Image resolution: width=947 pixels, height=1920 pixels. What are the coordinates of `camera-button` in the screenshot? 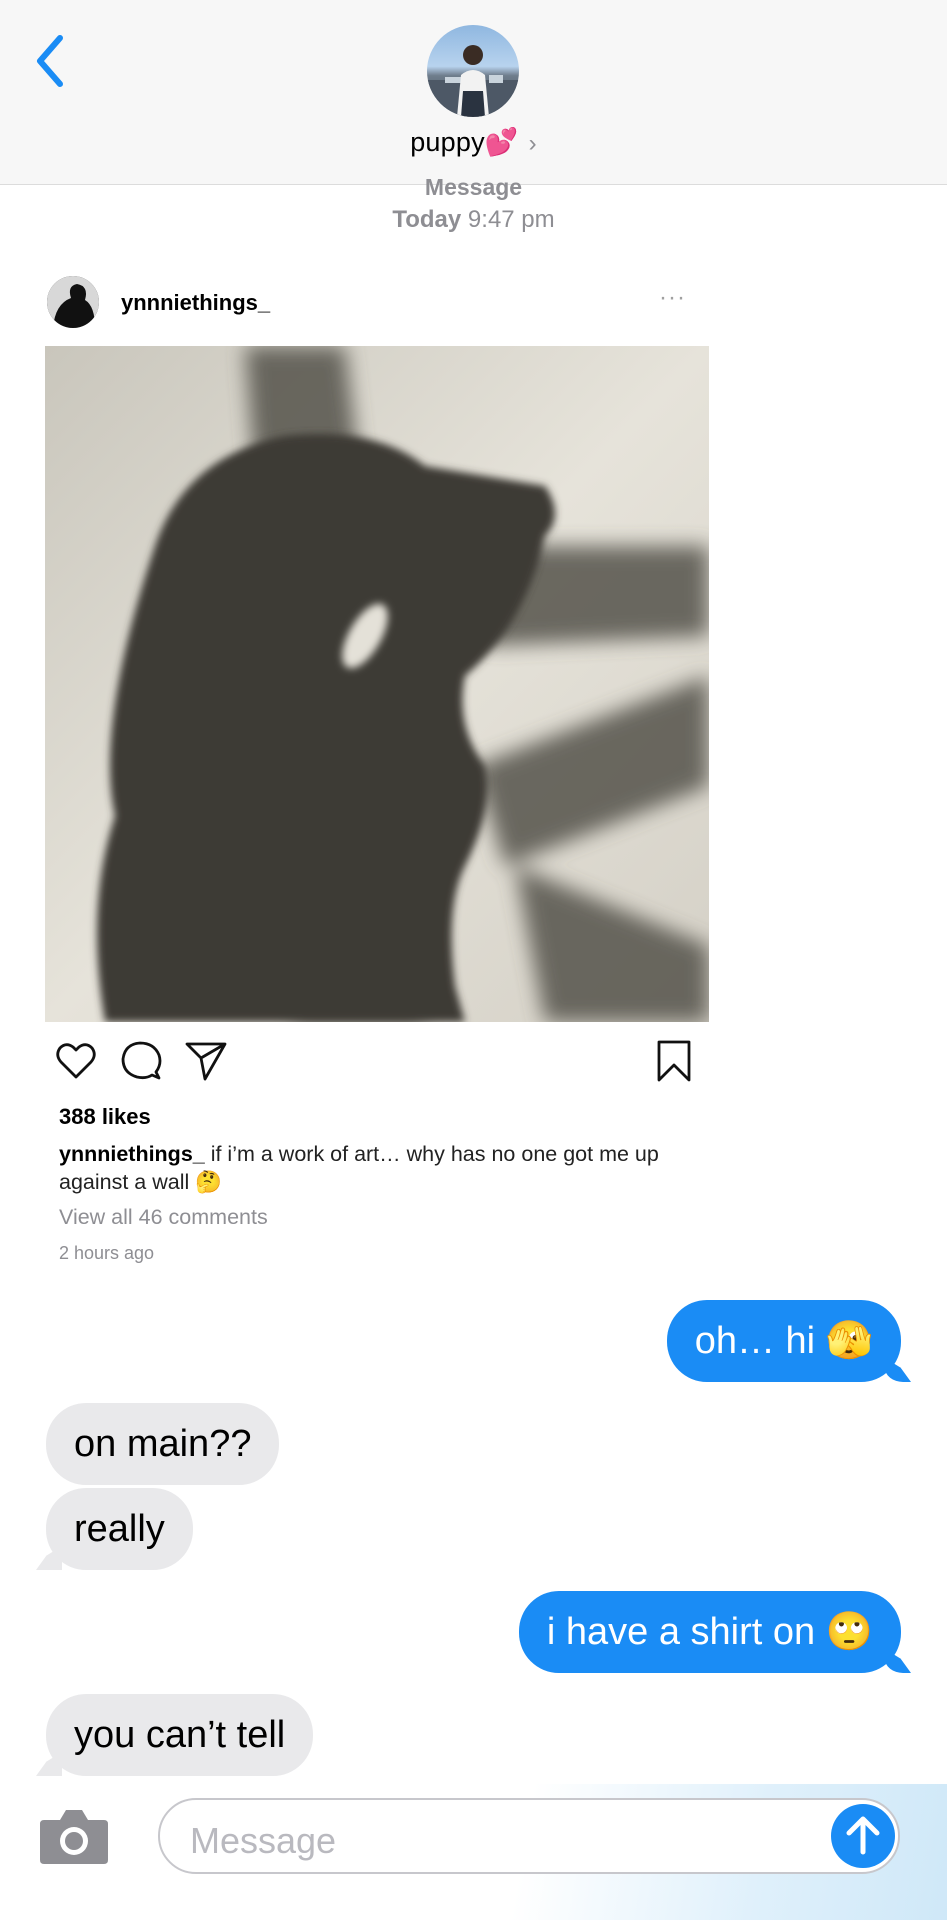 It's located at (74, 1836).